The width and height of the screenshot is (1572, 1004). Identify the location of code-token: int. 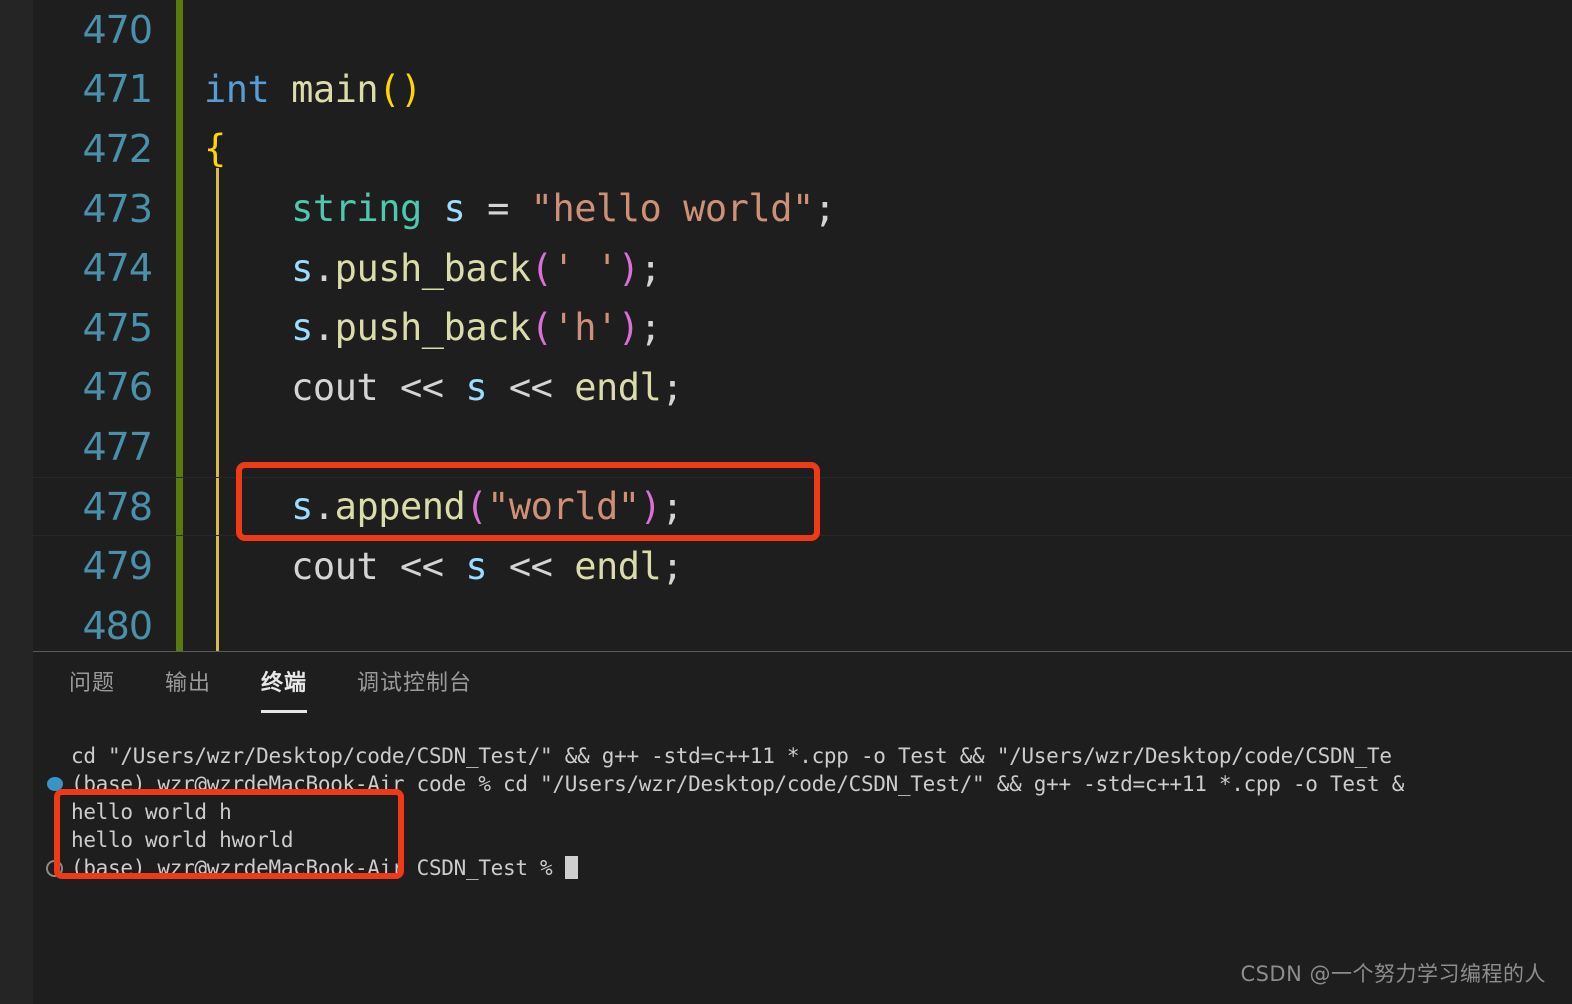
(237, 89).